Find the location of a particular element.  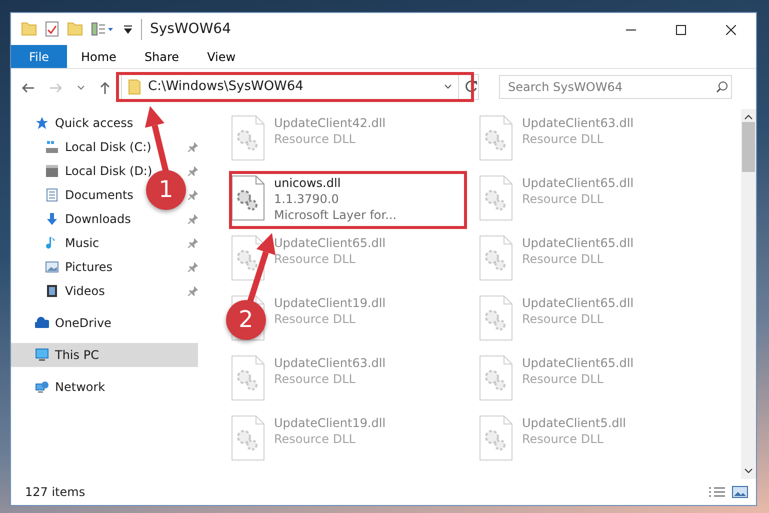

address-bar: C:\Windows\SysWOW64 is located at coordinates (300, 87).